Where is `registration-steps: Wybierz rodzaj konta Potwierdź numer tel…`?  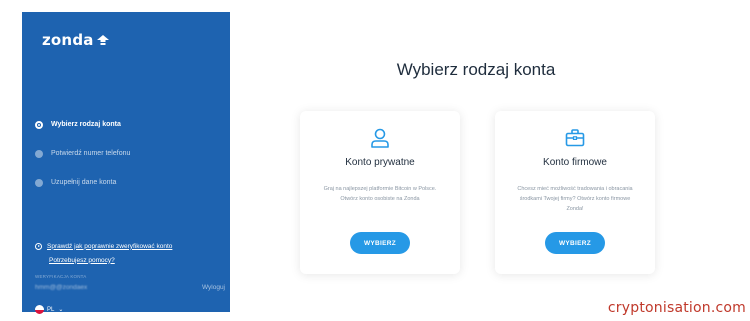
registration-steps: Wybierz rodzaj konta Potwierdź numer tel… is located at coordinates (130, 153).